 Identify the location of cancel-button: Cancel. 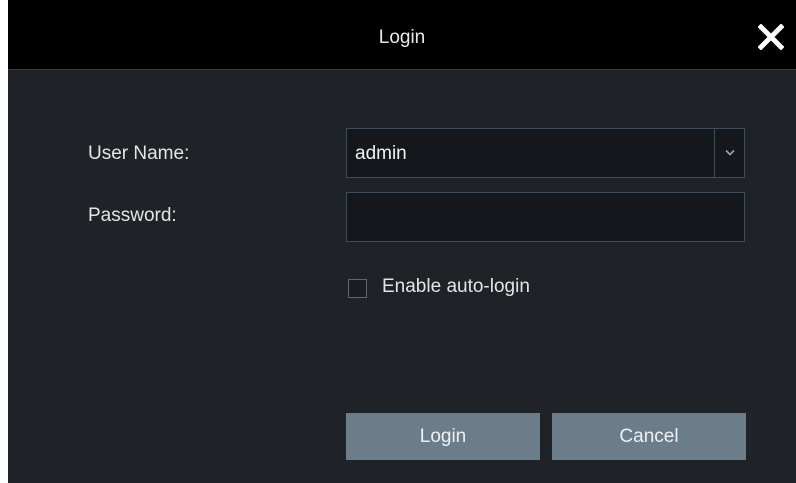
(649, 436).